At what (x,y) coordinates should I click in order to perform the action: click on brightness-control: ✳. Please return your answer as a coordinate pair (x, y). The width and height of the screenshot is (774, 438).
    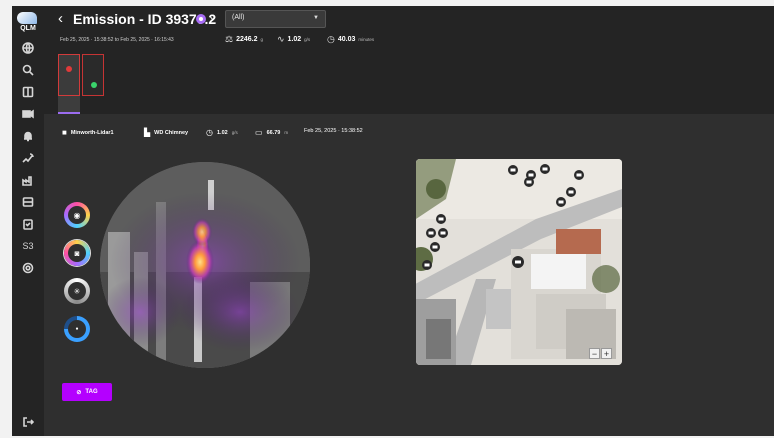
    Looking at the image, I should click on (77, 291).